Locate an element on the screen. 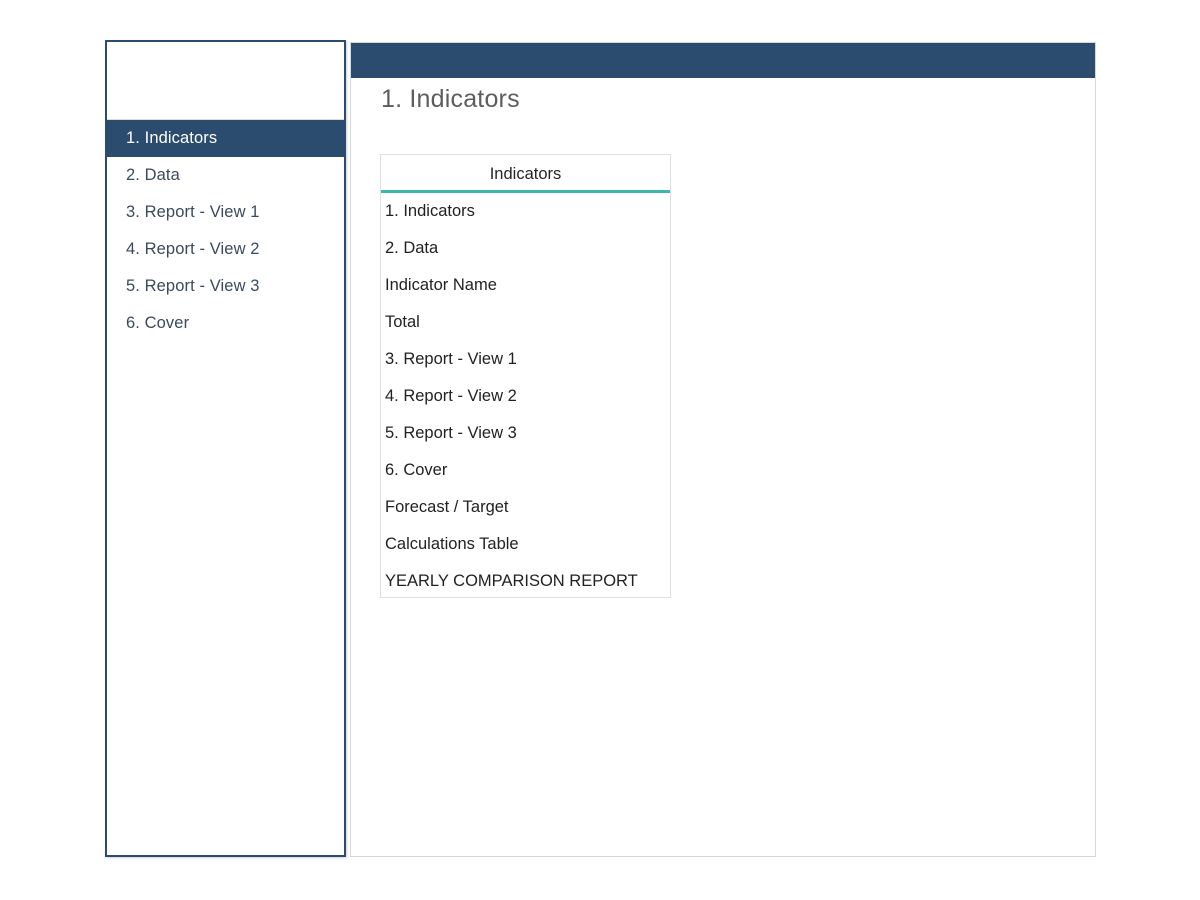 This screenshot has width=1200, height=900. table-row: Calculations Table is located at coordinates (525, 544).